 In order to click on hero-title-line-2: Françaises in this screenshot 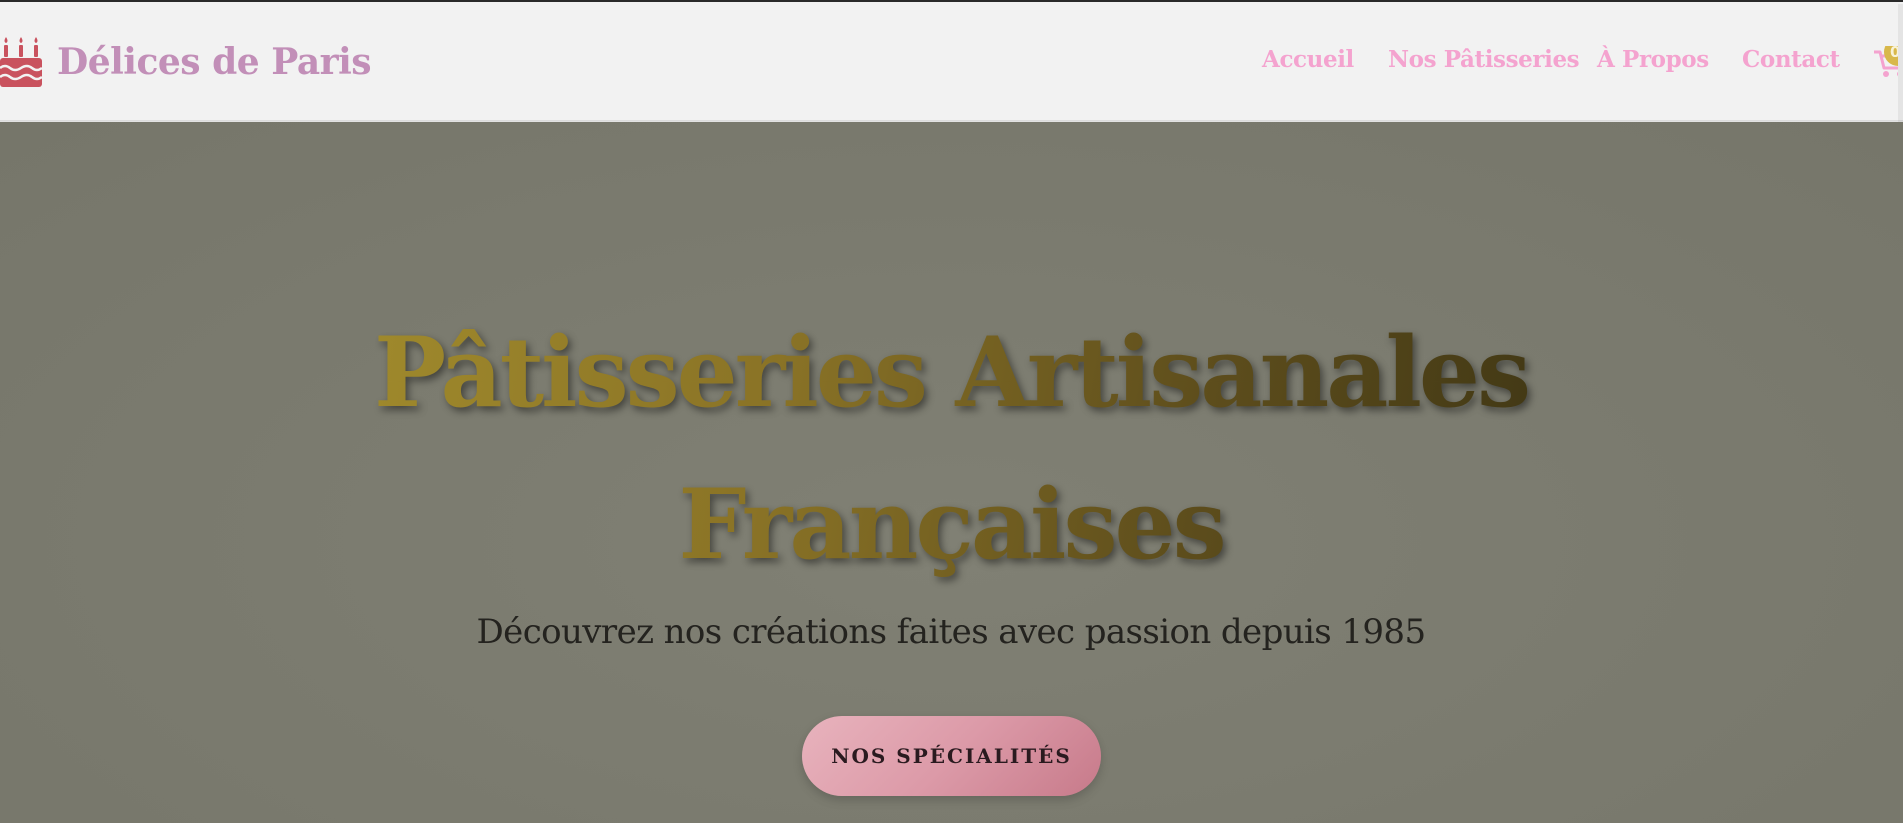, I will do `click(951, 524)`.